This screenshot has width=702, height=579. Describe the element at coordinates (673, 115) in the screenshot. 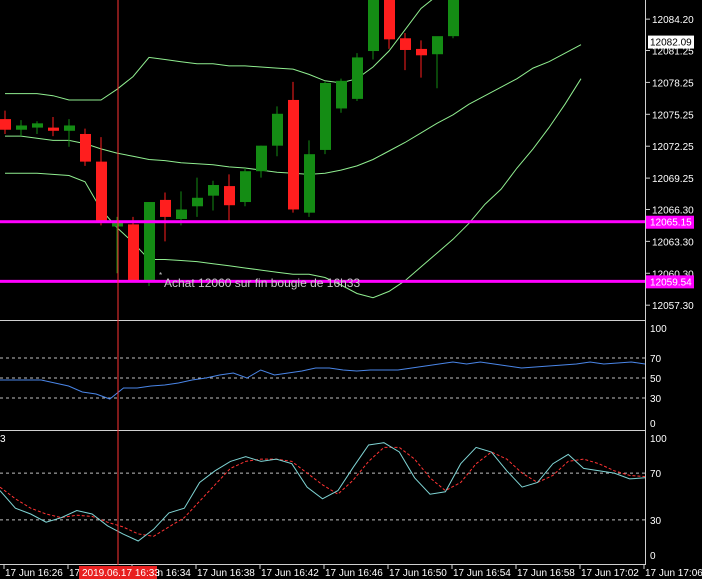

I see `price-tick-label: 12075.25` at that location.